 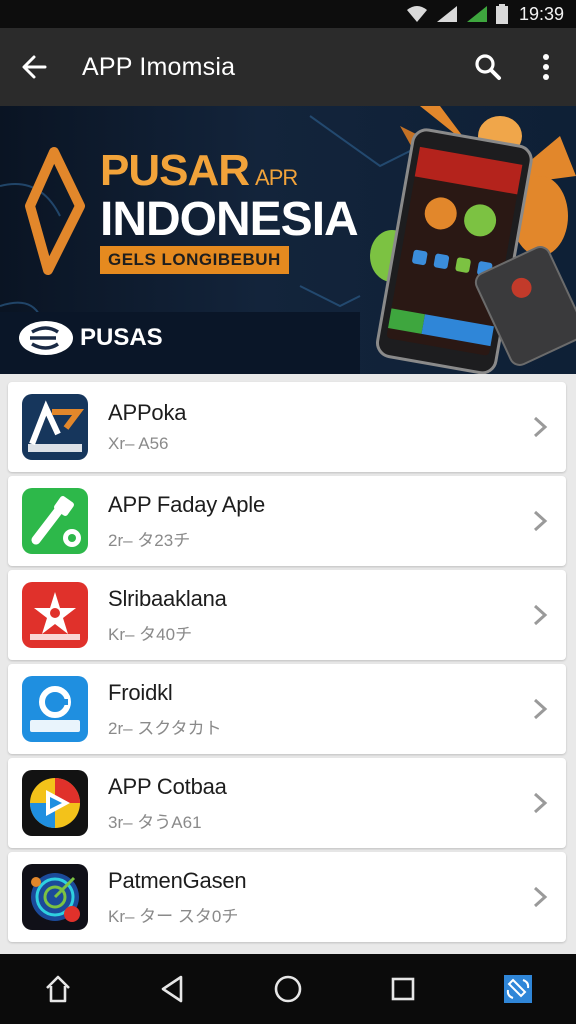 What do you see at coordinates (46, 338) in the screenshot?
I see `brand-logo-icon` at bounding box center [46, 338].